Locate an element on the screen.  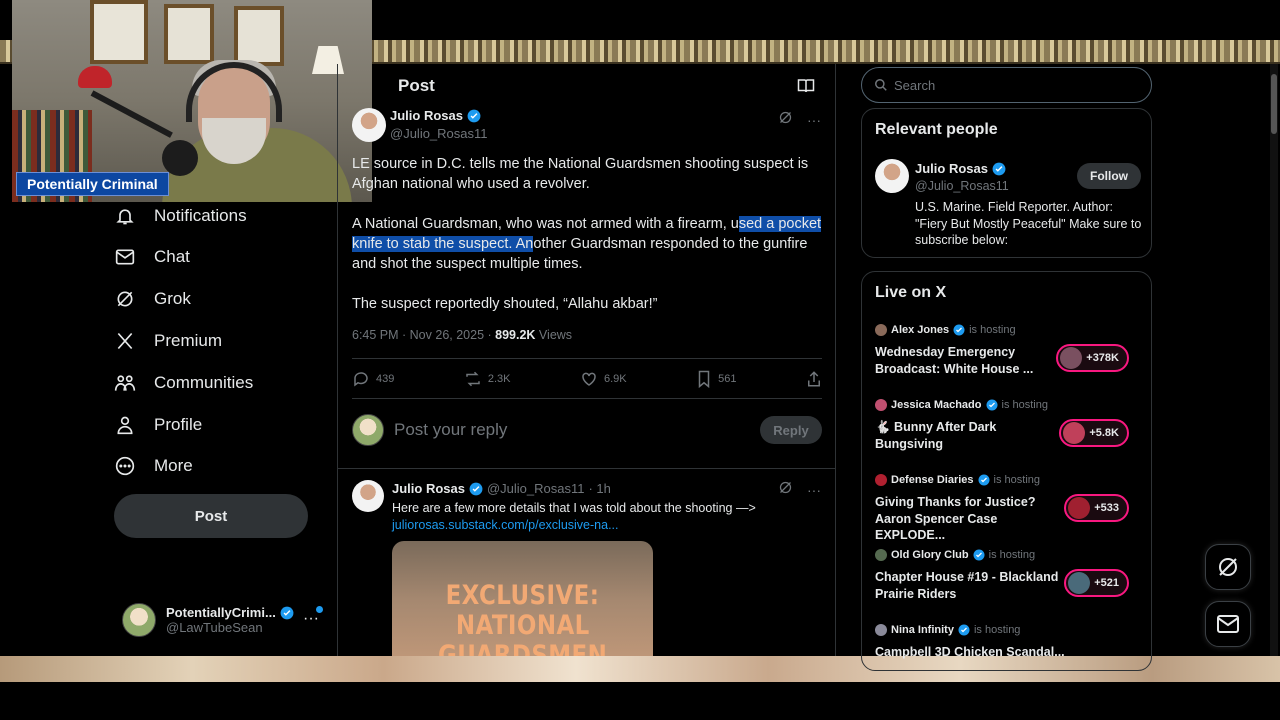
sidebar-item-notifications: Notifications is located at coordinates (180, 216).